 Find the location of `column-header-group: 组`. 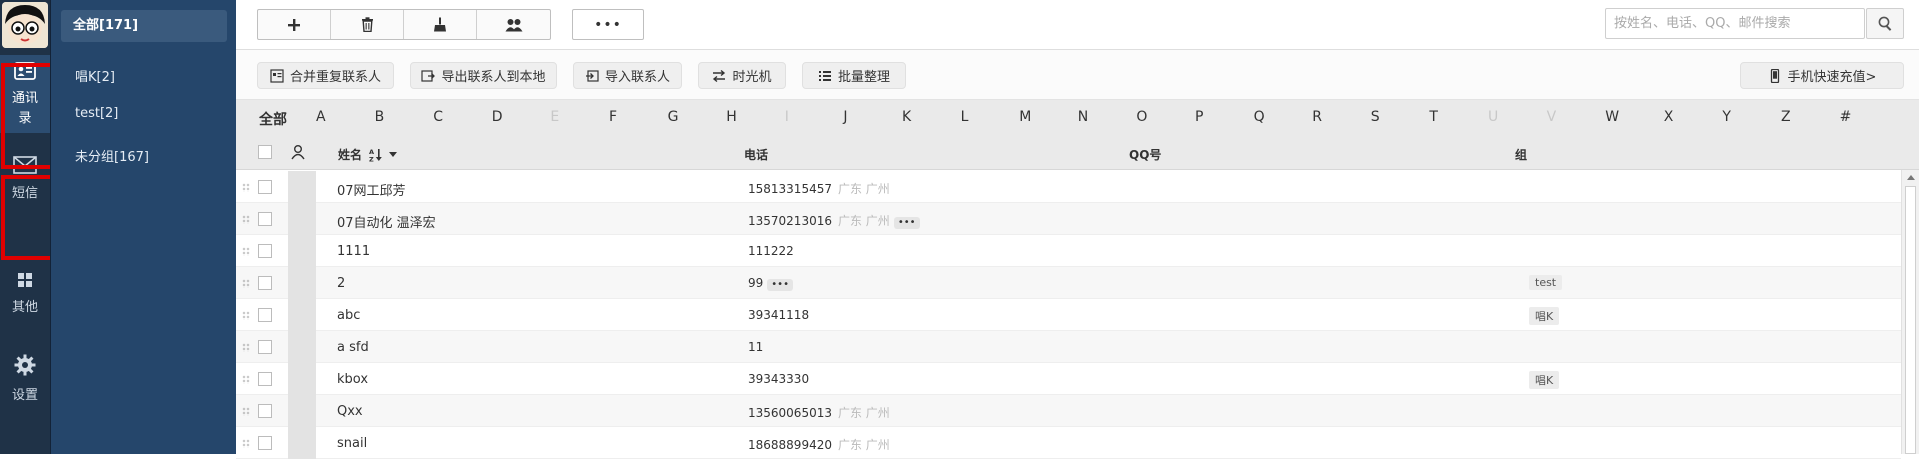

column-header-group: 组 is located at coordinates (1521, 154).